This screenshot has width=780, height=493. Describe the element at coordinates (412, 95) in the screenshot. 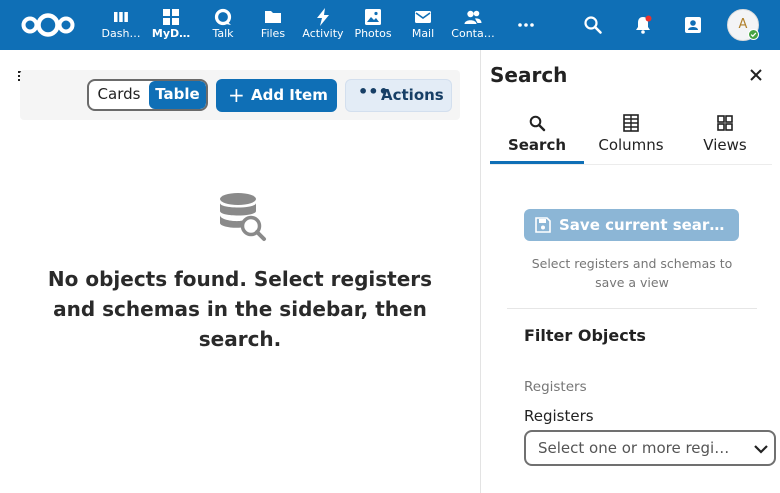

I see `actions-label: Actions` at that location.